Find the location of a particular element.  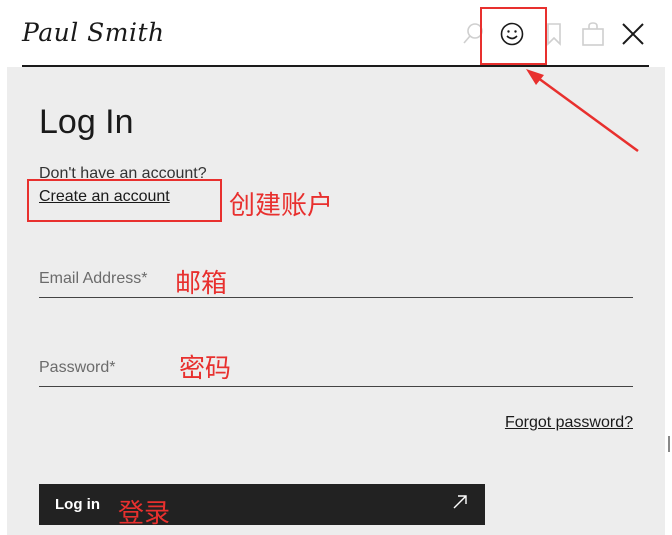

close-icon is located at coordinates (633, 34).